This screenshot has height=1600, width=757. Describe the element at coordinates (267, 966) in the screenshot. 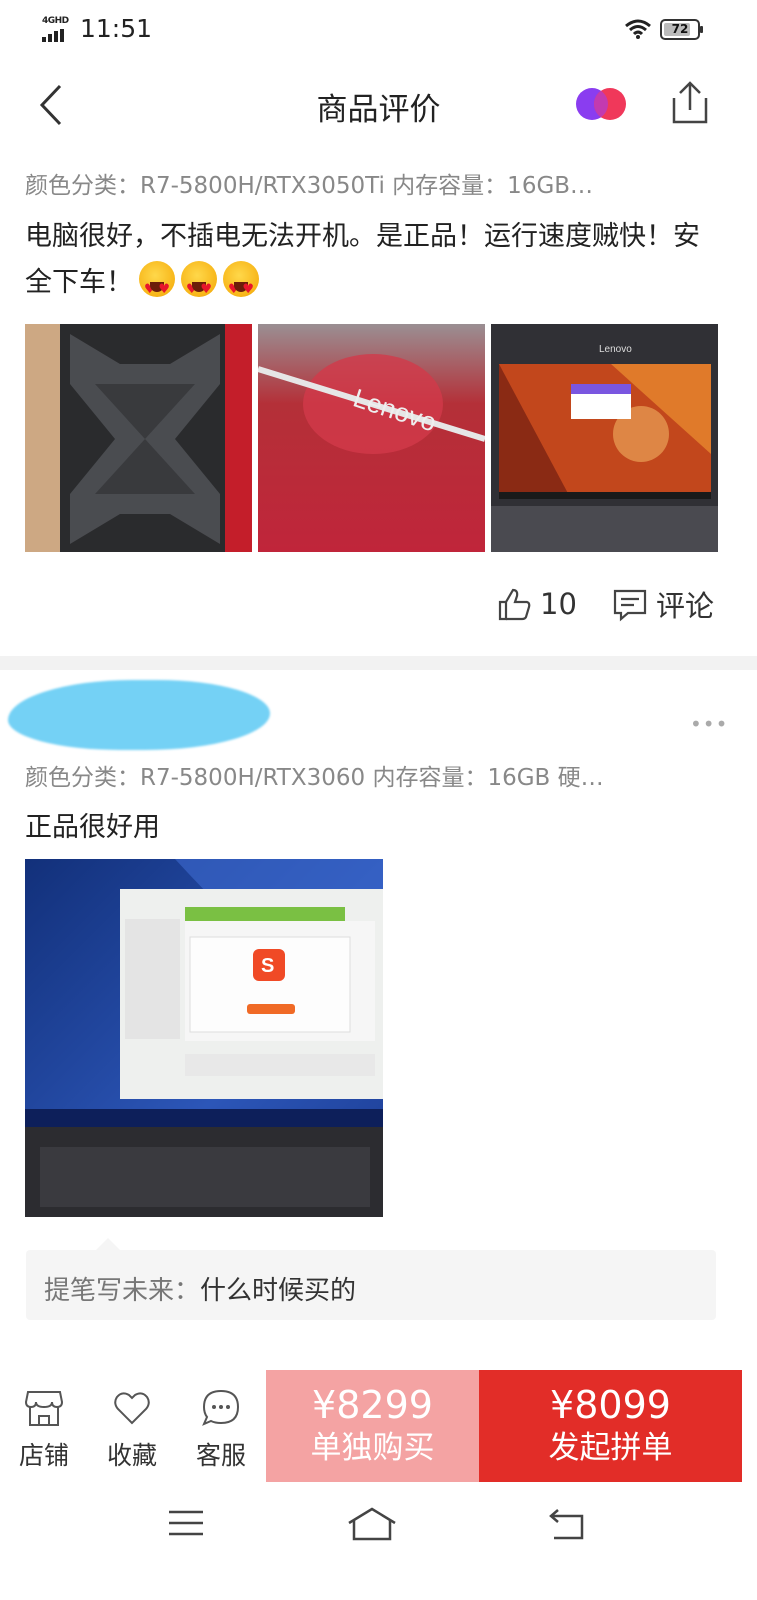

I see `svg-text: S` at that location.